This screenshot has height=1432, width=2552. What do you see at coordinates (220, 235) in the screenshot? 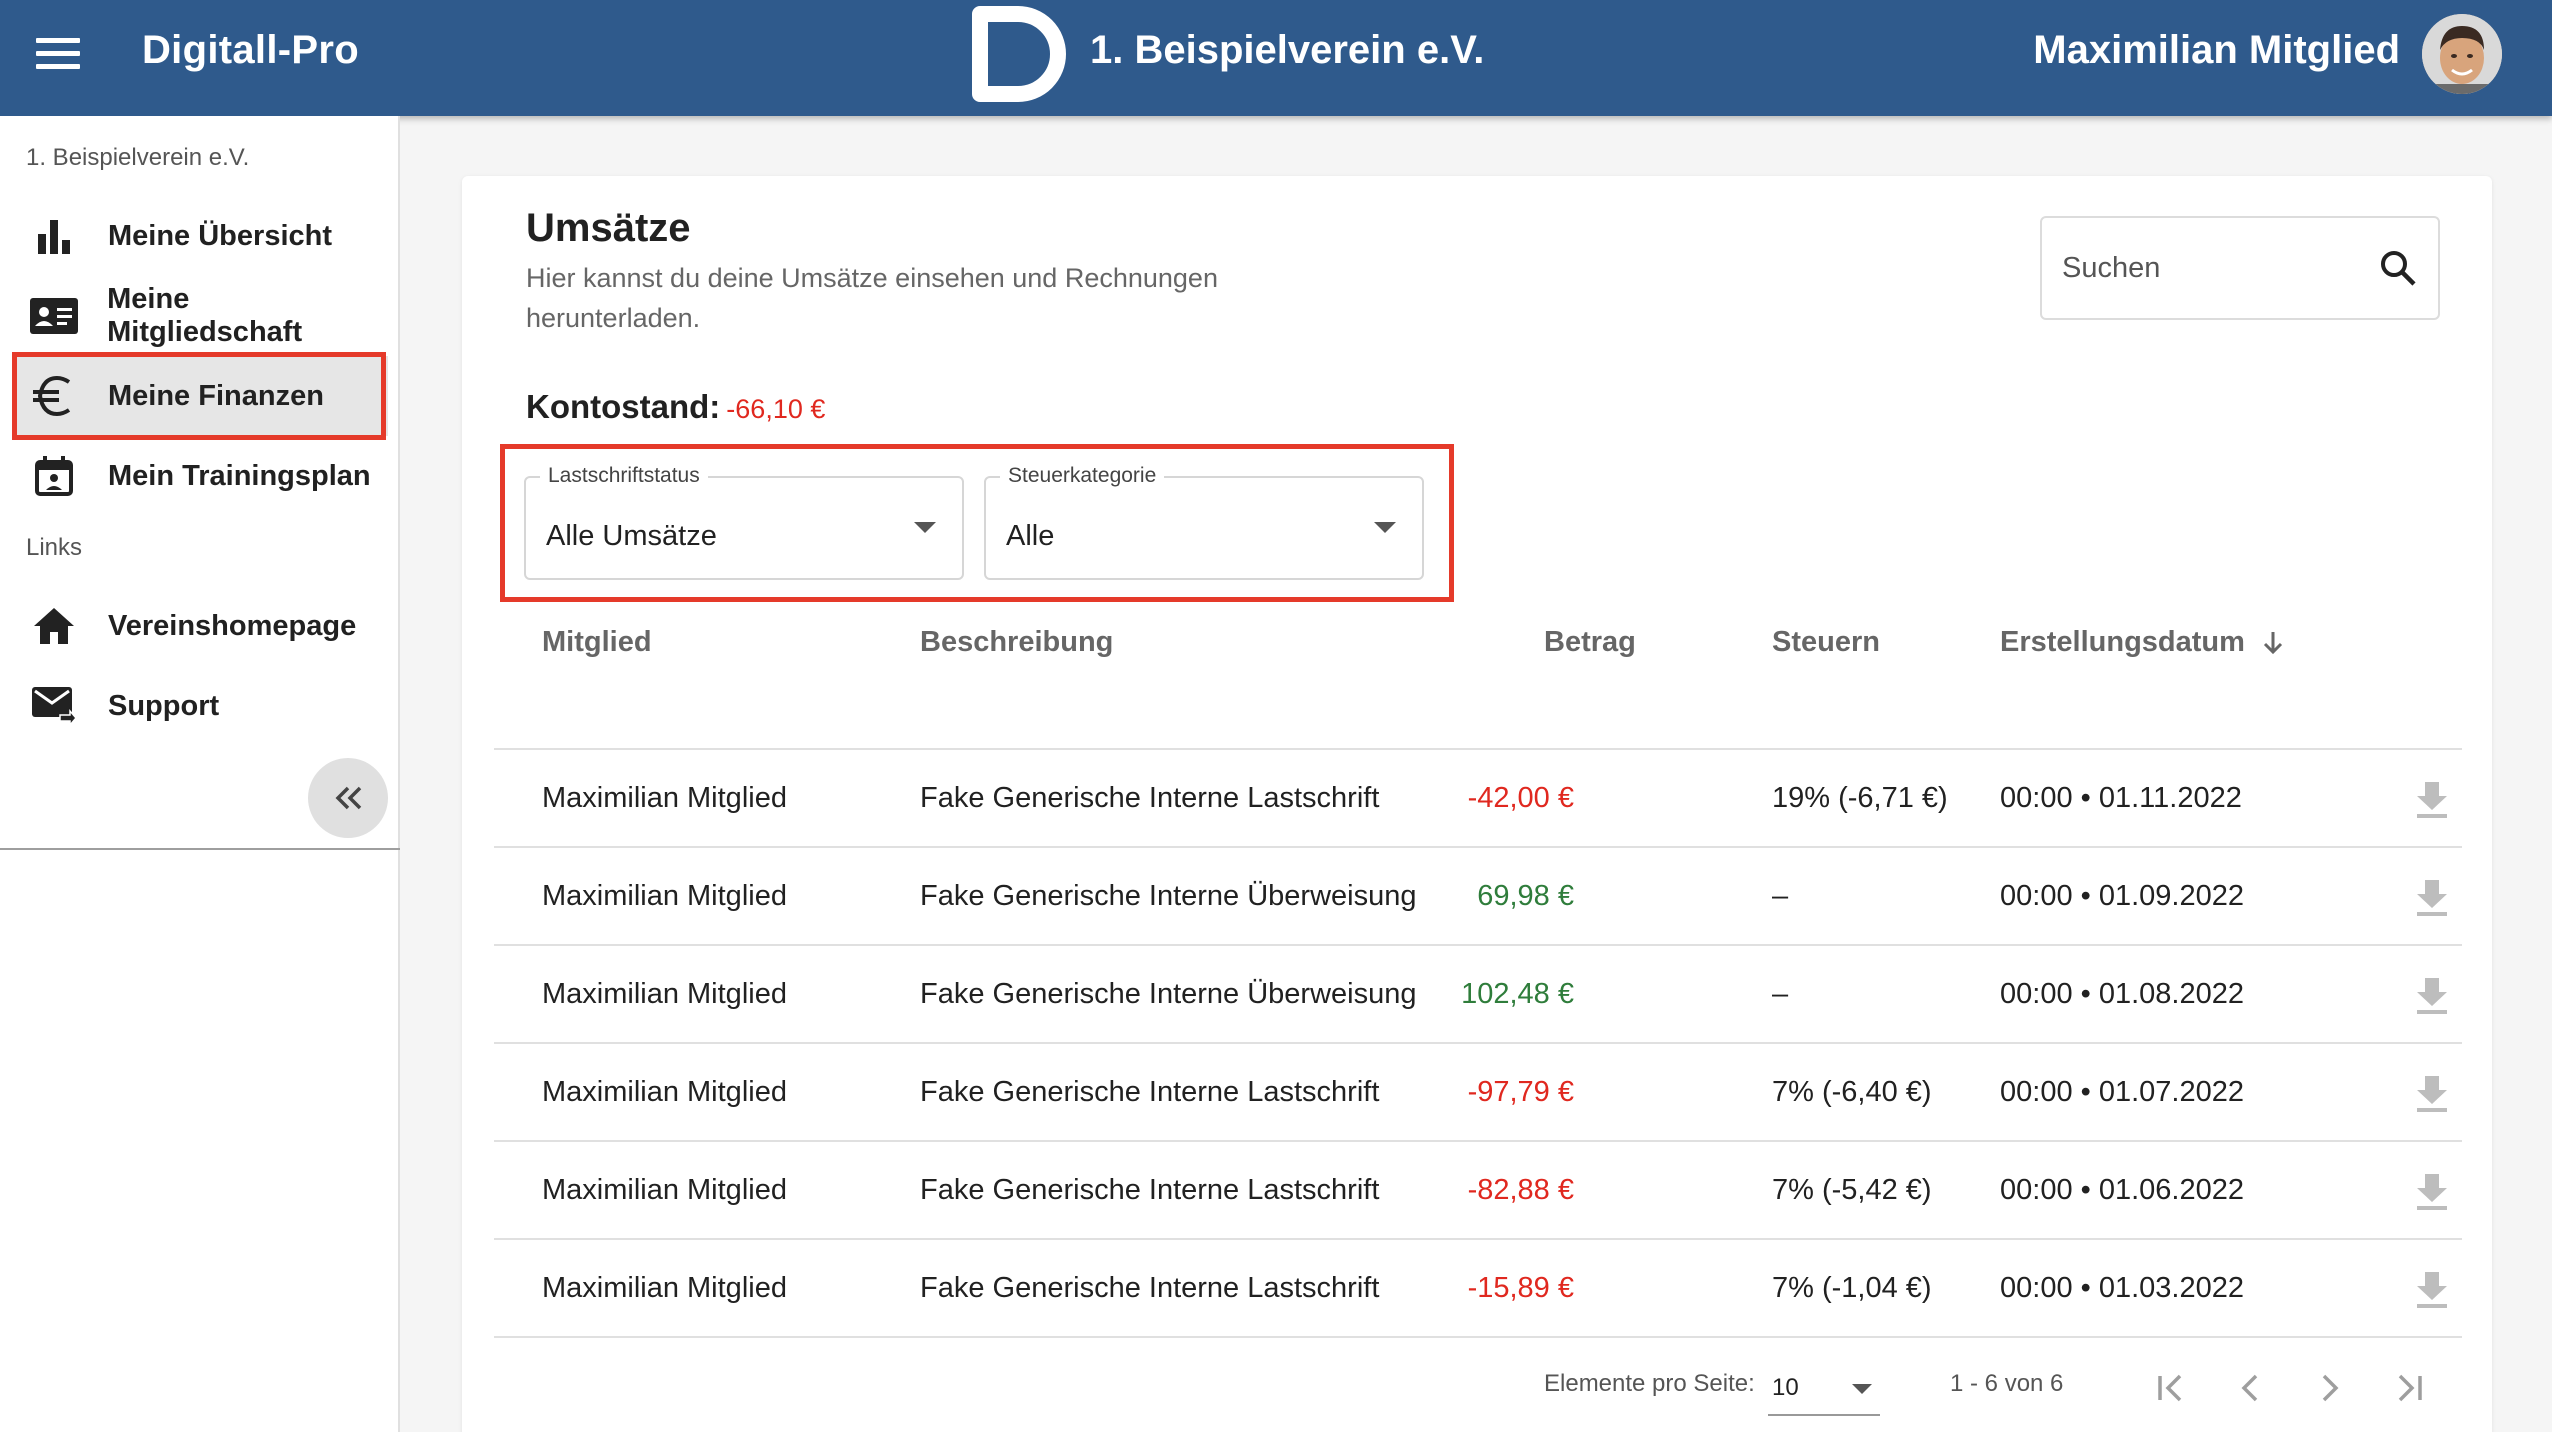
I see `sidebar-item-label: Meine Übersicht` at bounding box center [220, 235].